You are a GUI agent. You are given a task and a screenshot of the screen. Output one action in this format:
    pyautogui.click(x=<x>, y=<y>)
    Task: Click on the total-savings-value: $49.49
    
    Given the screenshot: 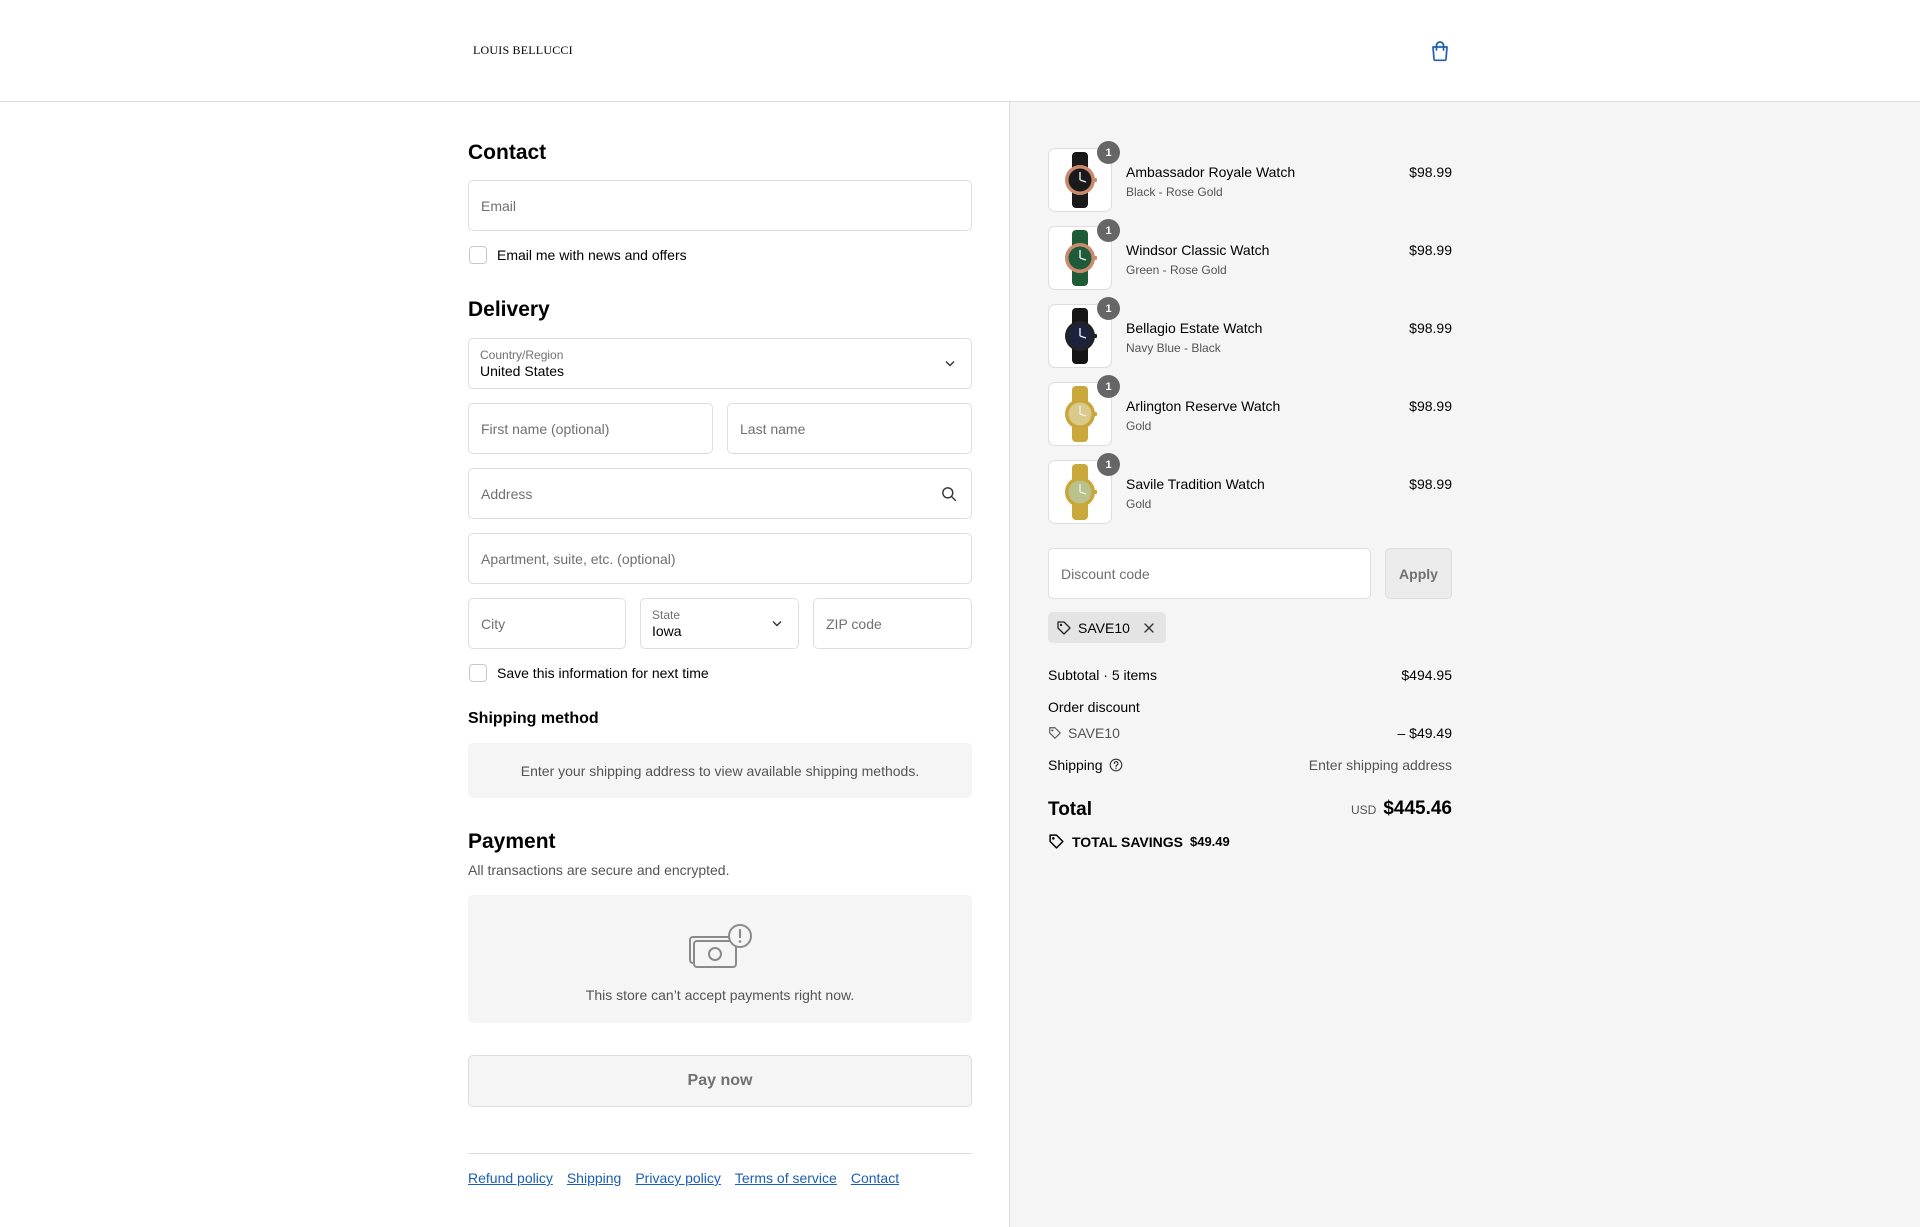 What is the action you would take?
    pyautogui.click(x=1209, y=841)
    